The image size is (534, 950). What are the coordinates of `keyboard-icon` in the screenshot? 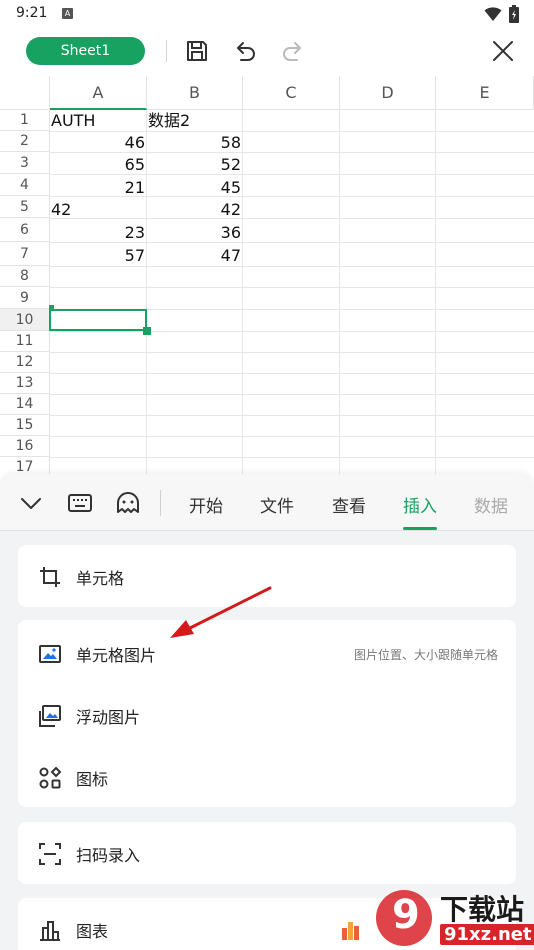 It's located at (80, 503).